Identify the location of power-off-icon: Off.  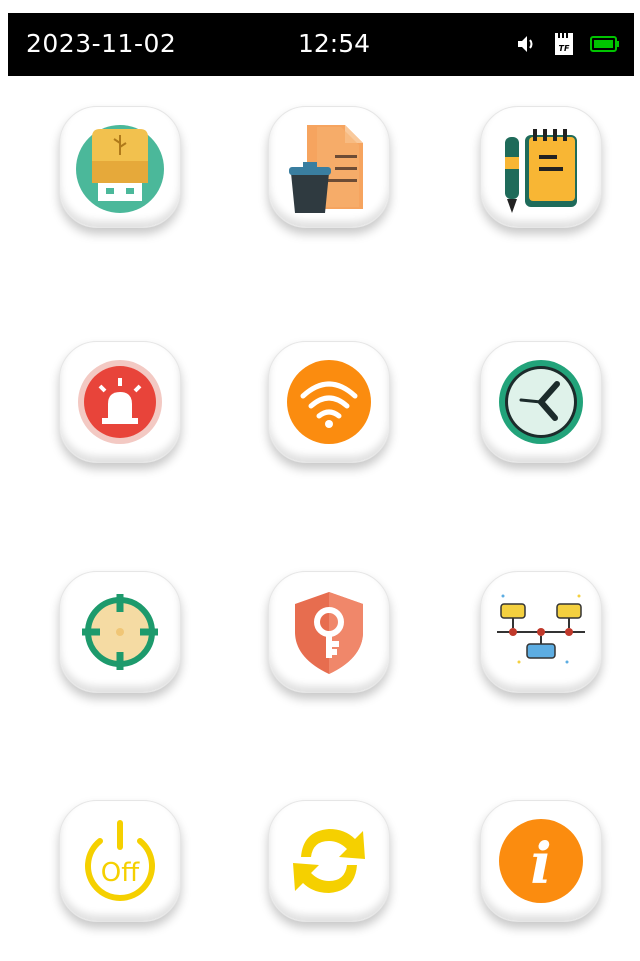
(120, 860).